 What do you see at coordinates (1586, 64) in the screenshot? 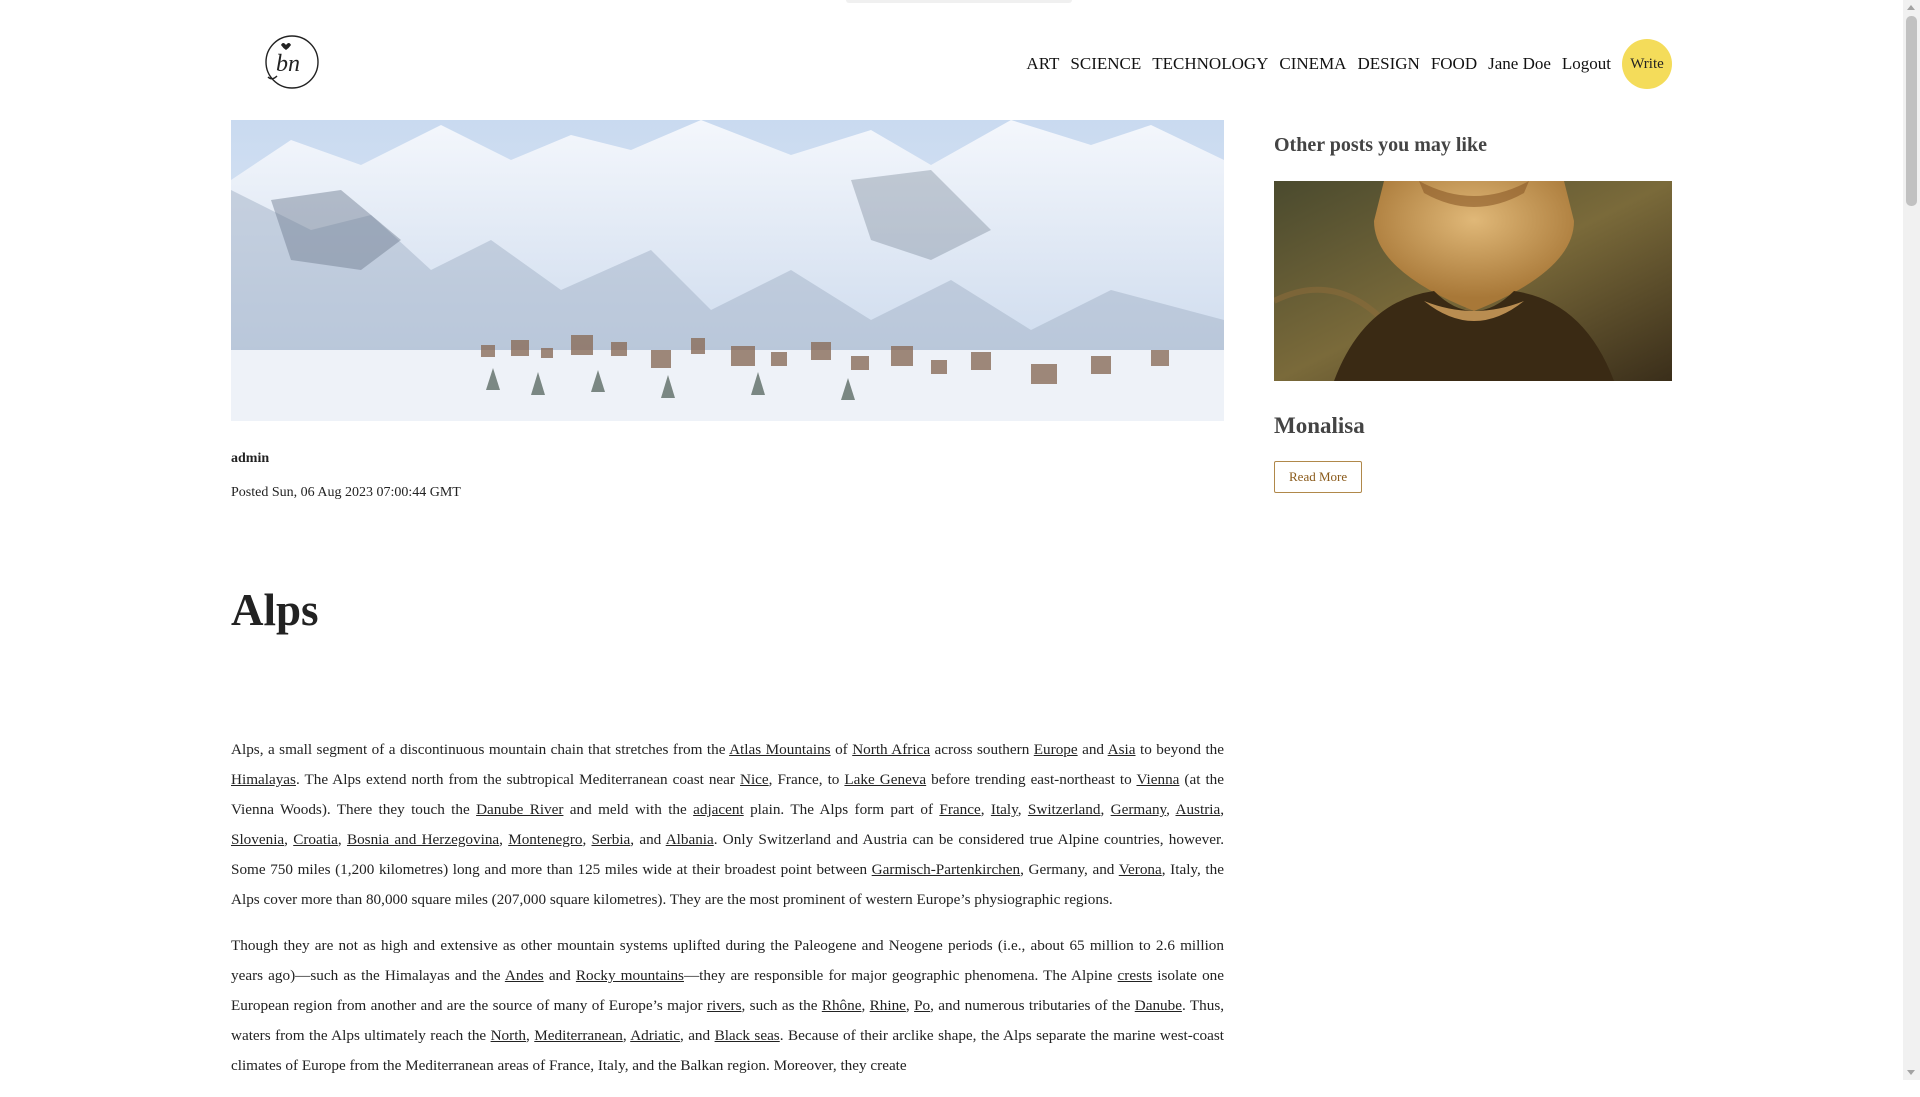
I see `nav-logout: Logout` at bounding box center [1586, 64].